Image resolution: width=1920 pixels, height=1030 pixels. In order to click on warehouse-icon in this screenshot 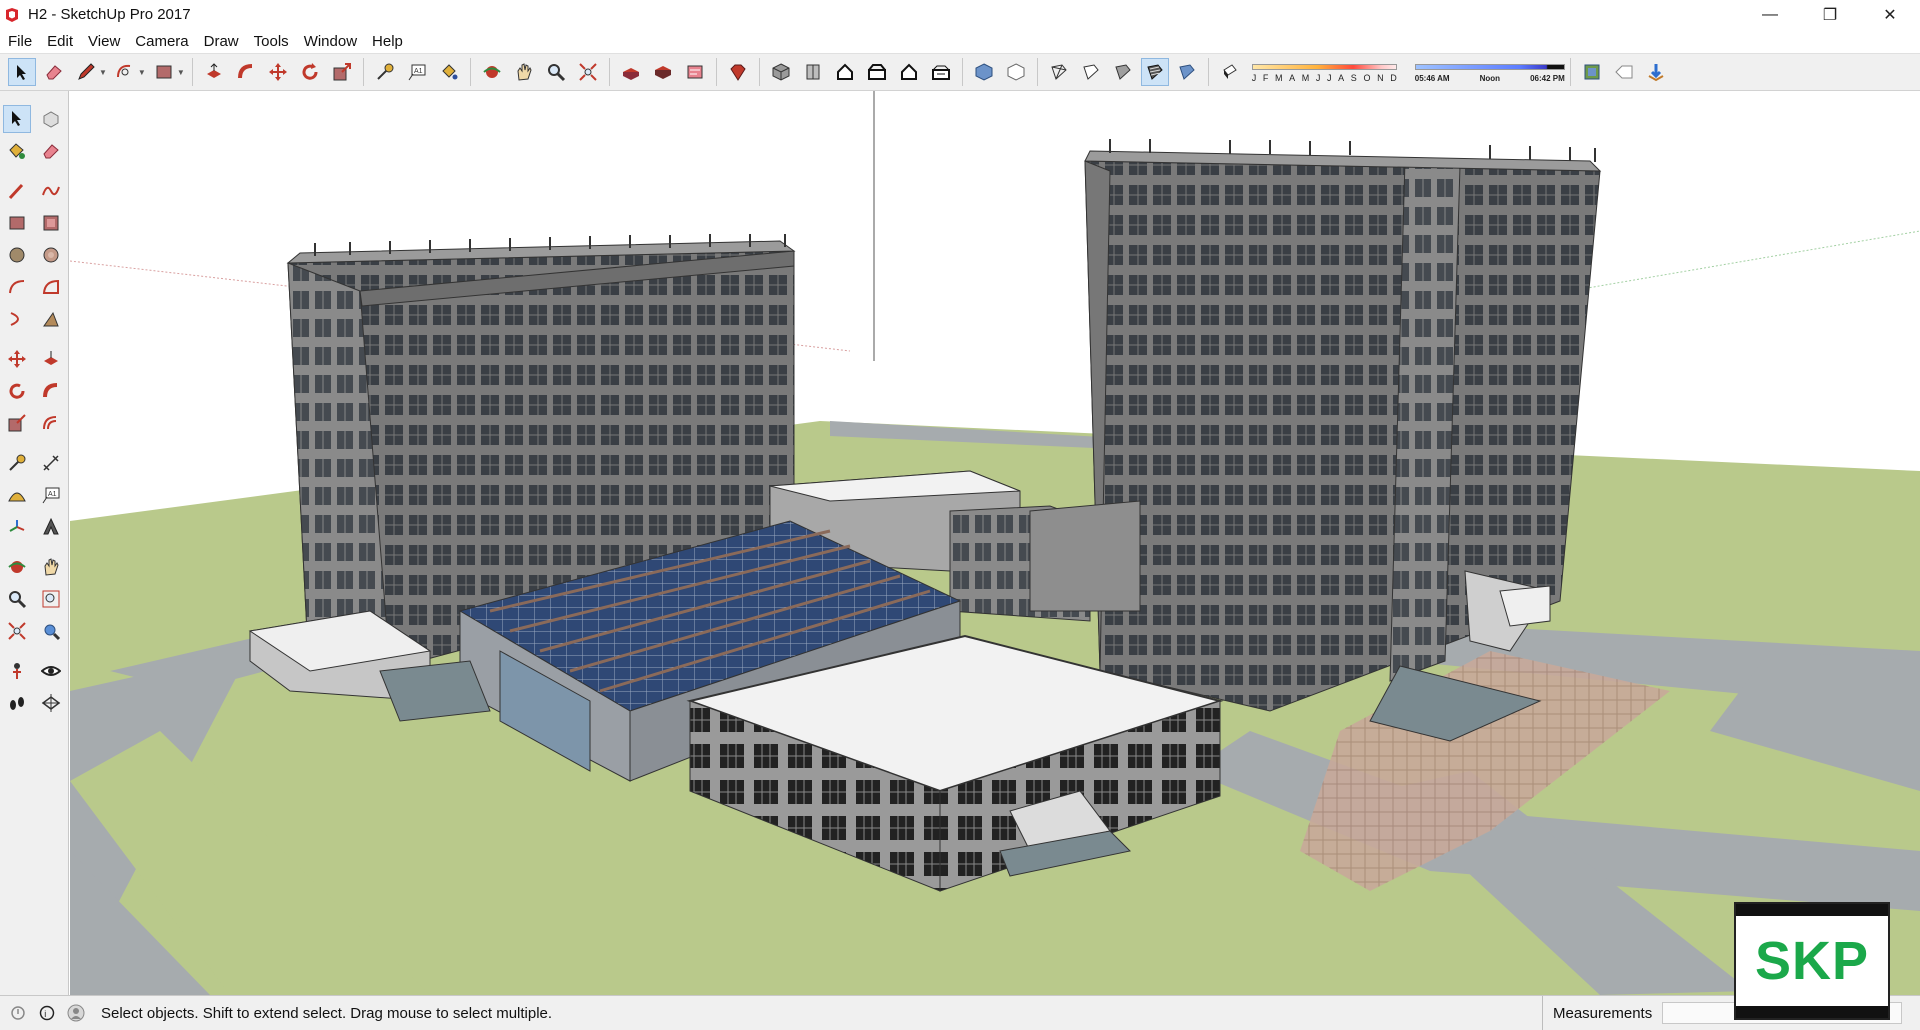, I will do `click(631, 72)`.